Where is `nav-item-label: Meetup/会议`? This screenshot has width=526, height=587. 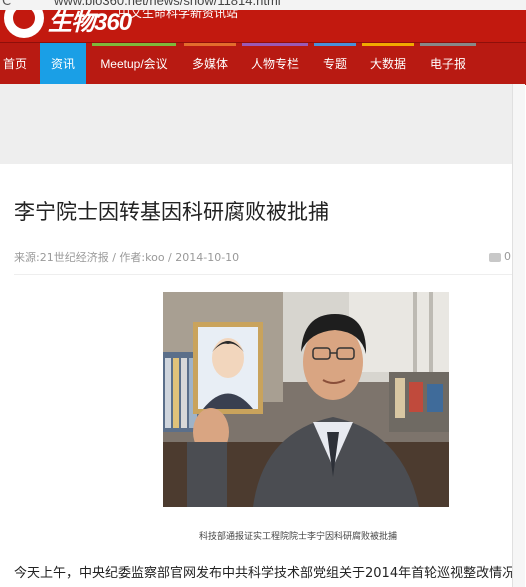
nav-item-label: Meetup/会议 is located at coordinates (134, 64).